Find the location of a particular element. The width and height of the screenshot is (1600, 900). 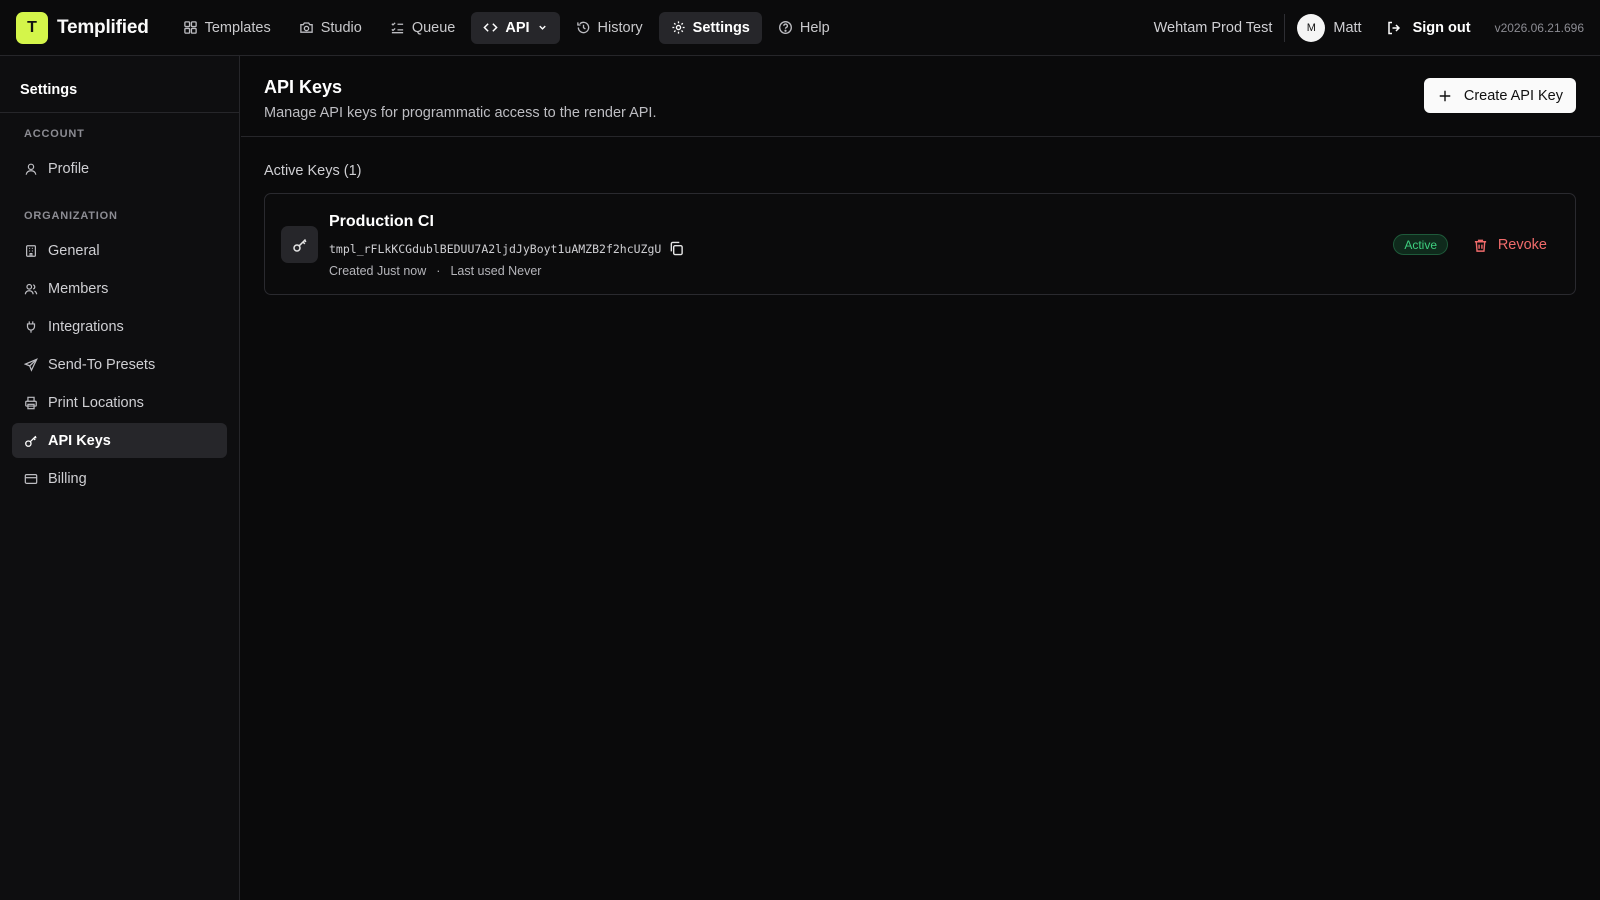

user-icon is located at coordinates (31, 169).